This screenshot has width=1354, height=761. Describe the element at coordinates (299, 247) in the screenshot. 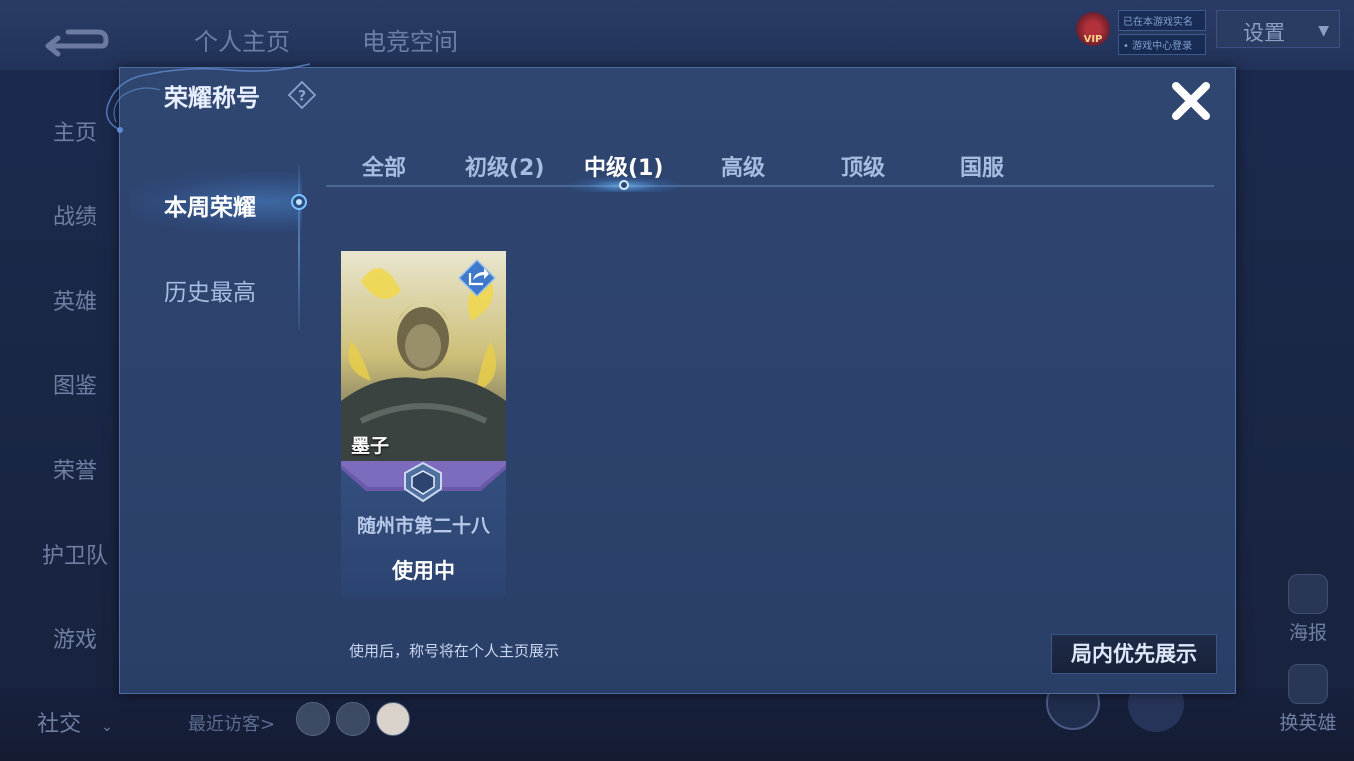

I see `side-divider` at that location.